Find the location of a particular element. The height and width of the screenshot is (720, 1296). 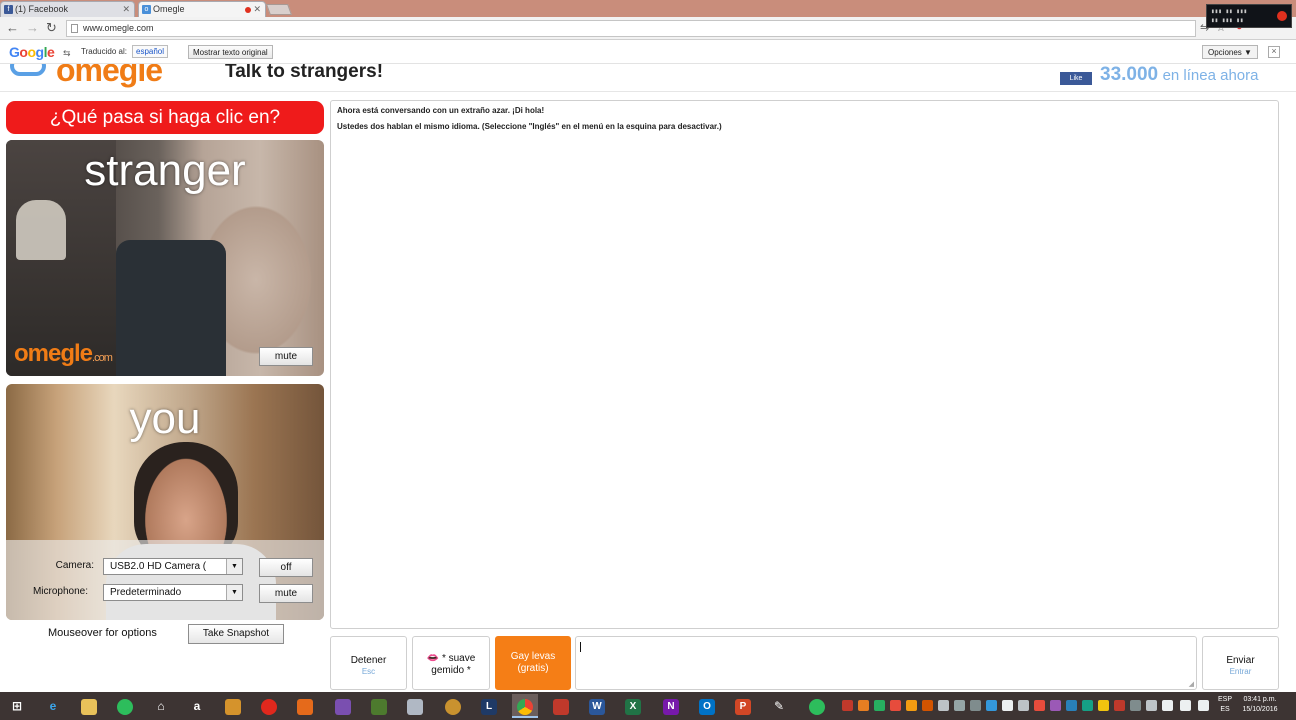

record-icon is located at coordinates (1282, 16).